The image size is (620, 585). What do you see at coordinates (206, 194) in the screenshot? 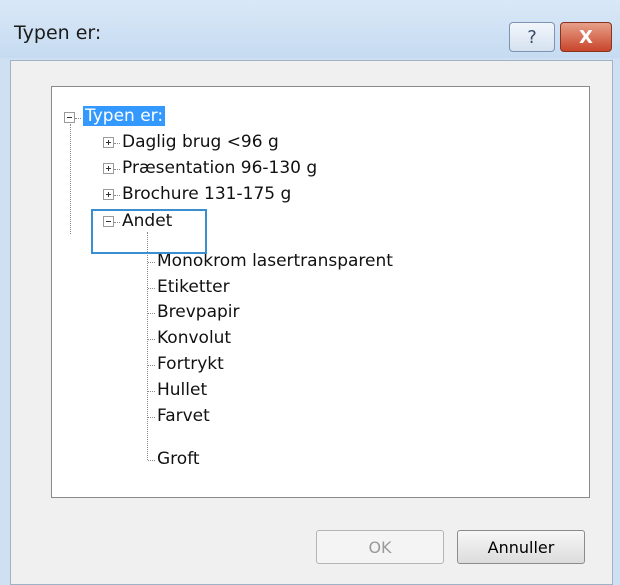
I see `tree-item-brochure: Brochure 131-175 g` at bounding box center [206, 194].